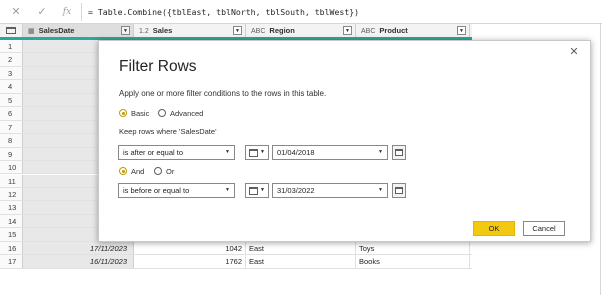 The height and width of the screenshot is (295, 602). Describe the element at coordinates (11, 140) in the screenshot. I see `row-number: 8` at that location.